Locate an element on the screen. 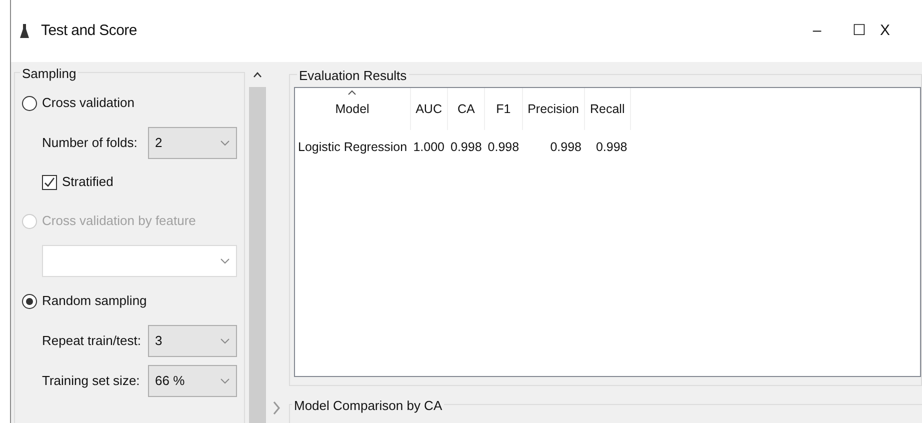  window-control: – is located at coordinates (817, 31).